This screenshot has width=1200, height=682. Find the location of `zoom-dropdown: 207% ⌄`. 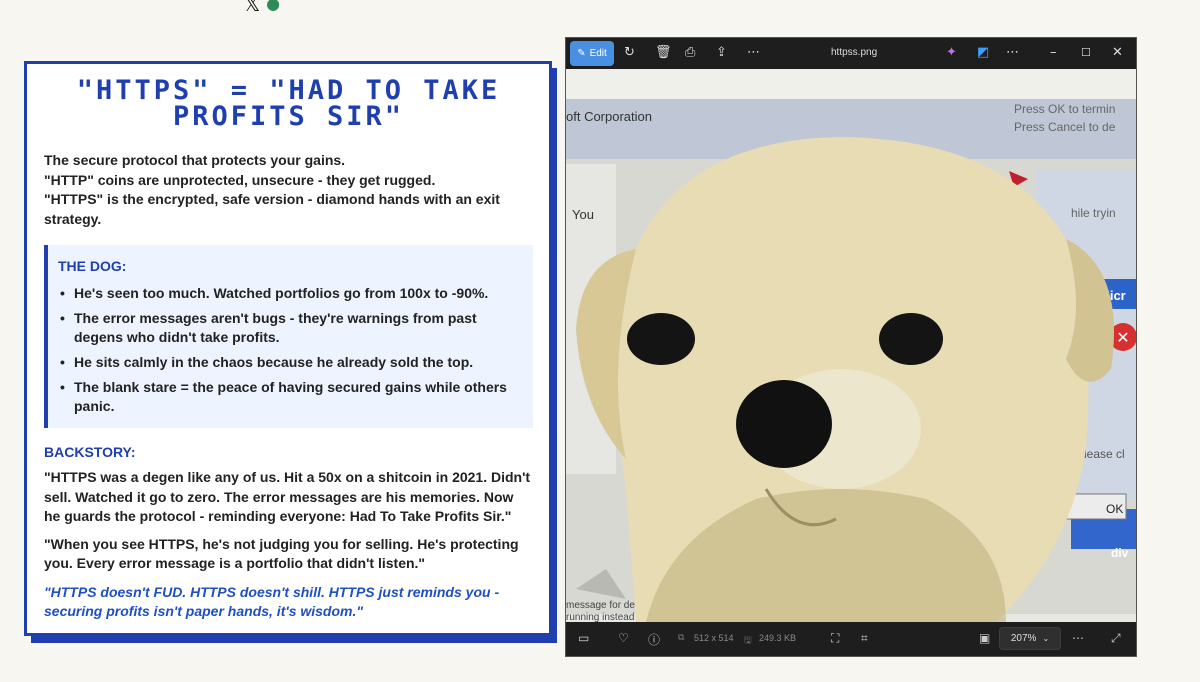

zoom-dropdown: 207% ⌄ is located at coordinates (1030, 638).